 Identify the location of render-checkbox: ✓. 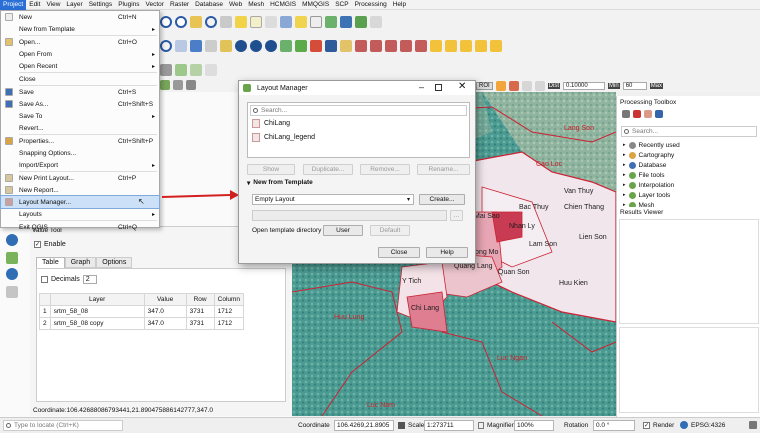
(646, 425).